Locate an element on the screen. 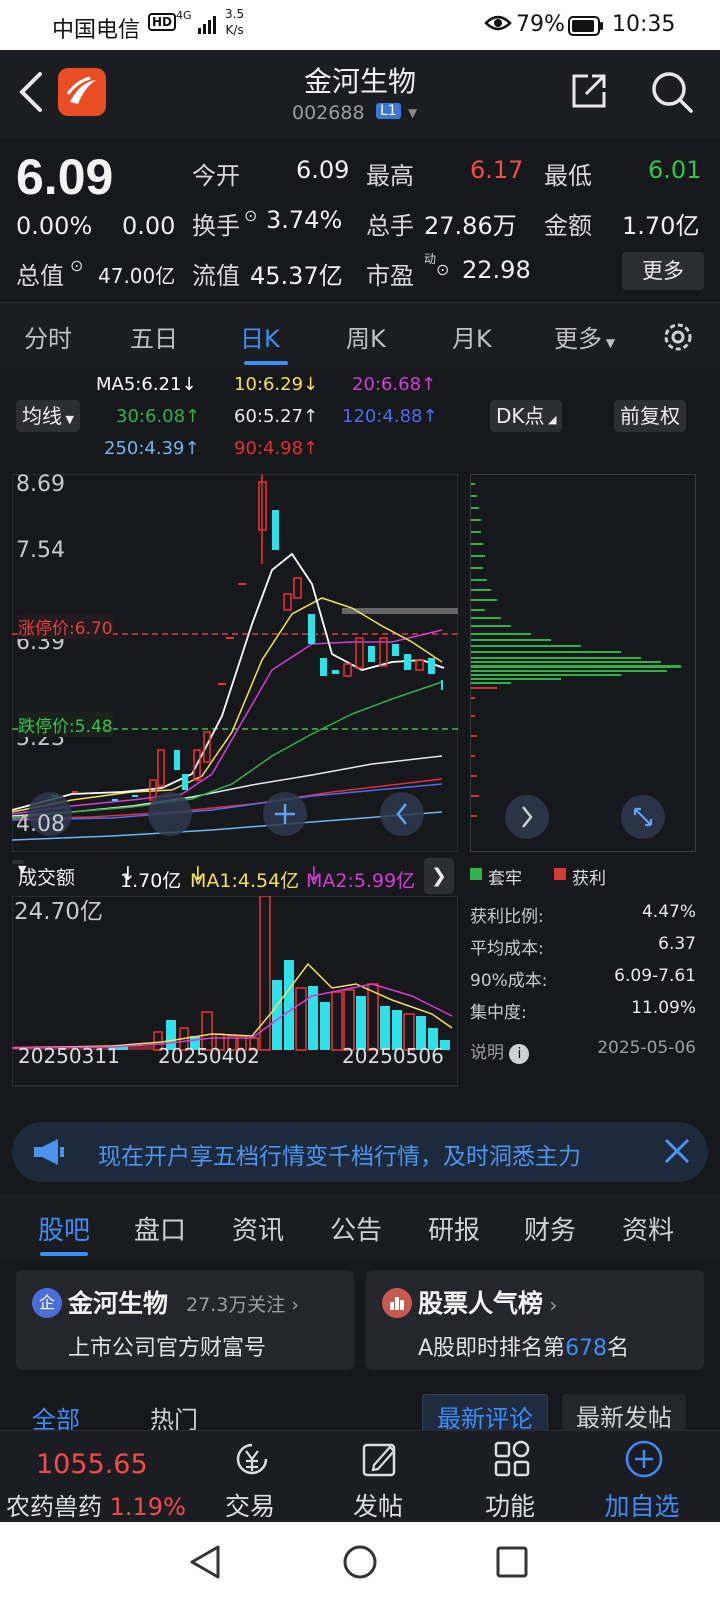 The image size is (720, 1600). low-value: 6.01 is located at coordinates (675, 170).